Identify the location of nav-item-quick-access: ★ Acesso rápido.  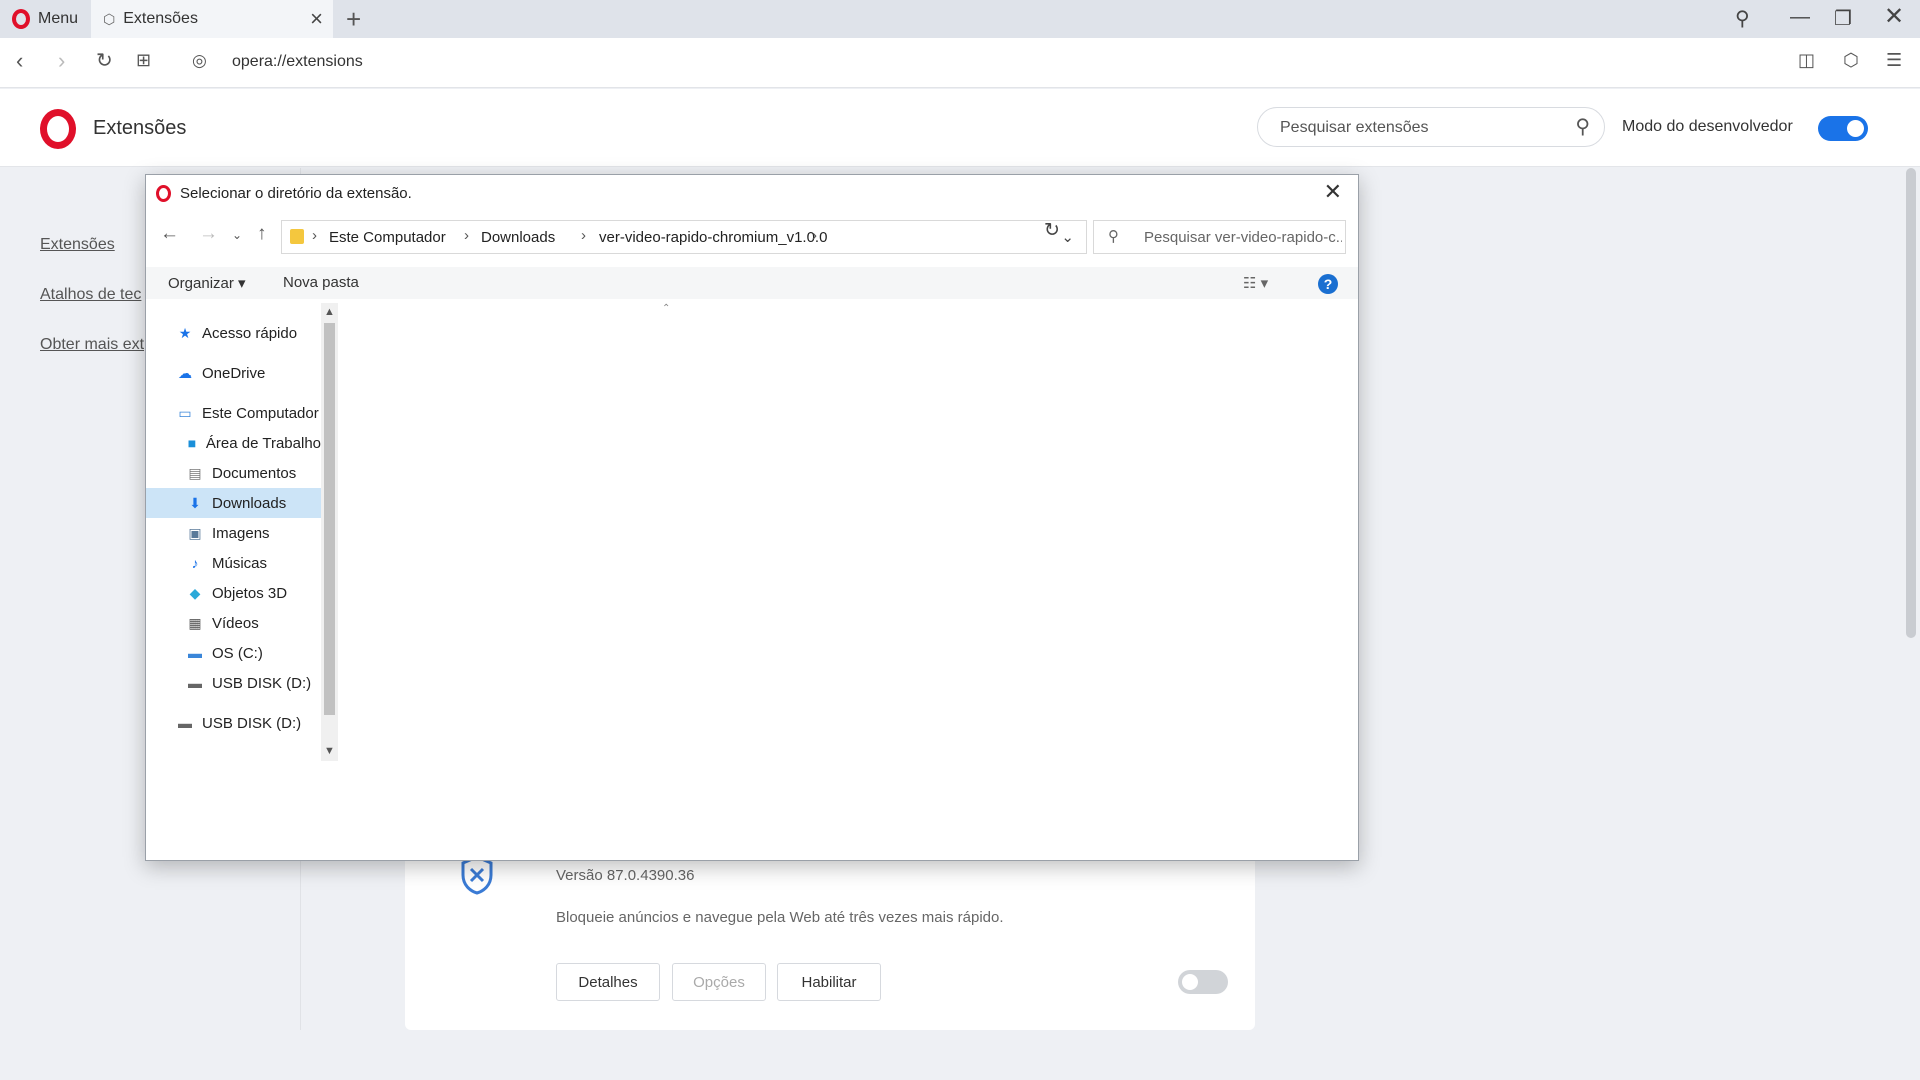
(248, 333).